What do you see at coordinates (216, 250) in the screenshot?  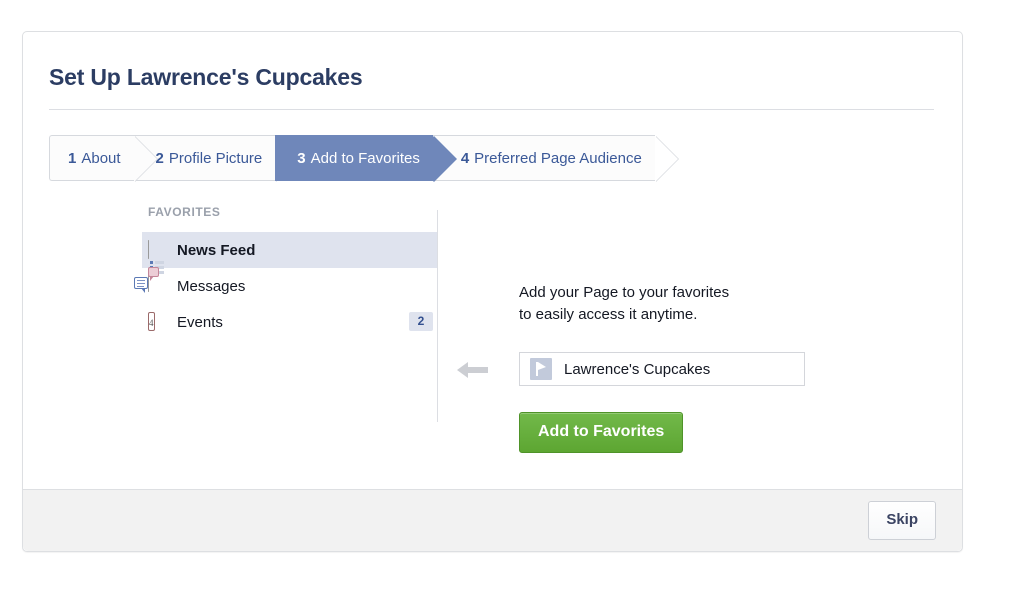 I see `sidebar-item-news-feed-label: News Feed` at bounding box center [216, 250].